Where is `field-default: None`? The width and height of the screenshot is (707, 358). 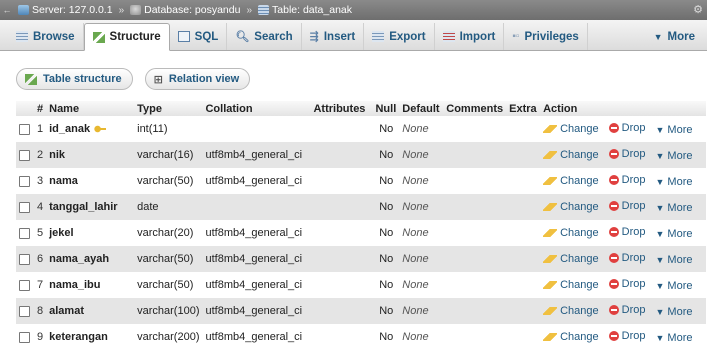 field-default: None is located at coordinates (421, 155).